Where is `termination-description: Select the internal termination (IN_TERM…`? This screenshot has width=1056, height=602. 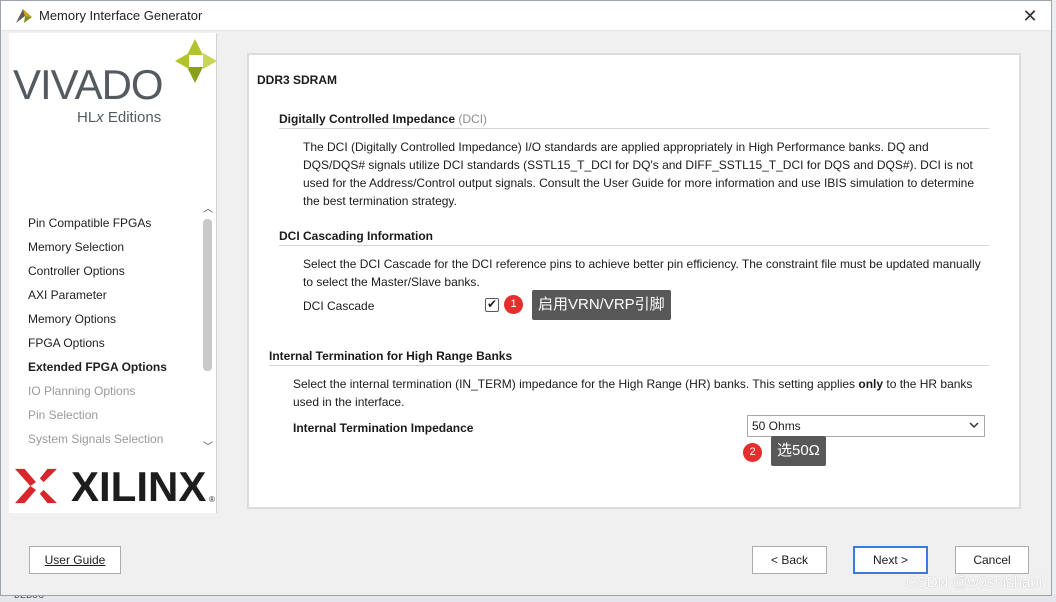 termination-description: Select the internal termination (IN_TERM… is located at coordinates (633, 393).